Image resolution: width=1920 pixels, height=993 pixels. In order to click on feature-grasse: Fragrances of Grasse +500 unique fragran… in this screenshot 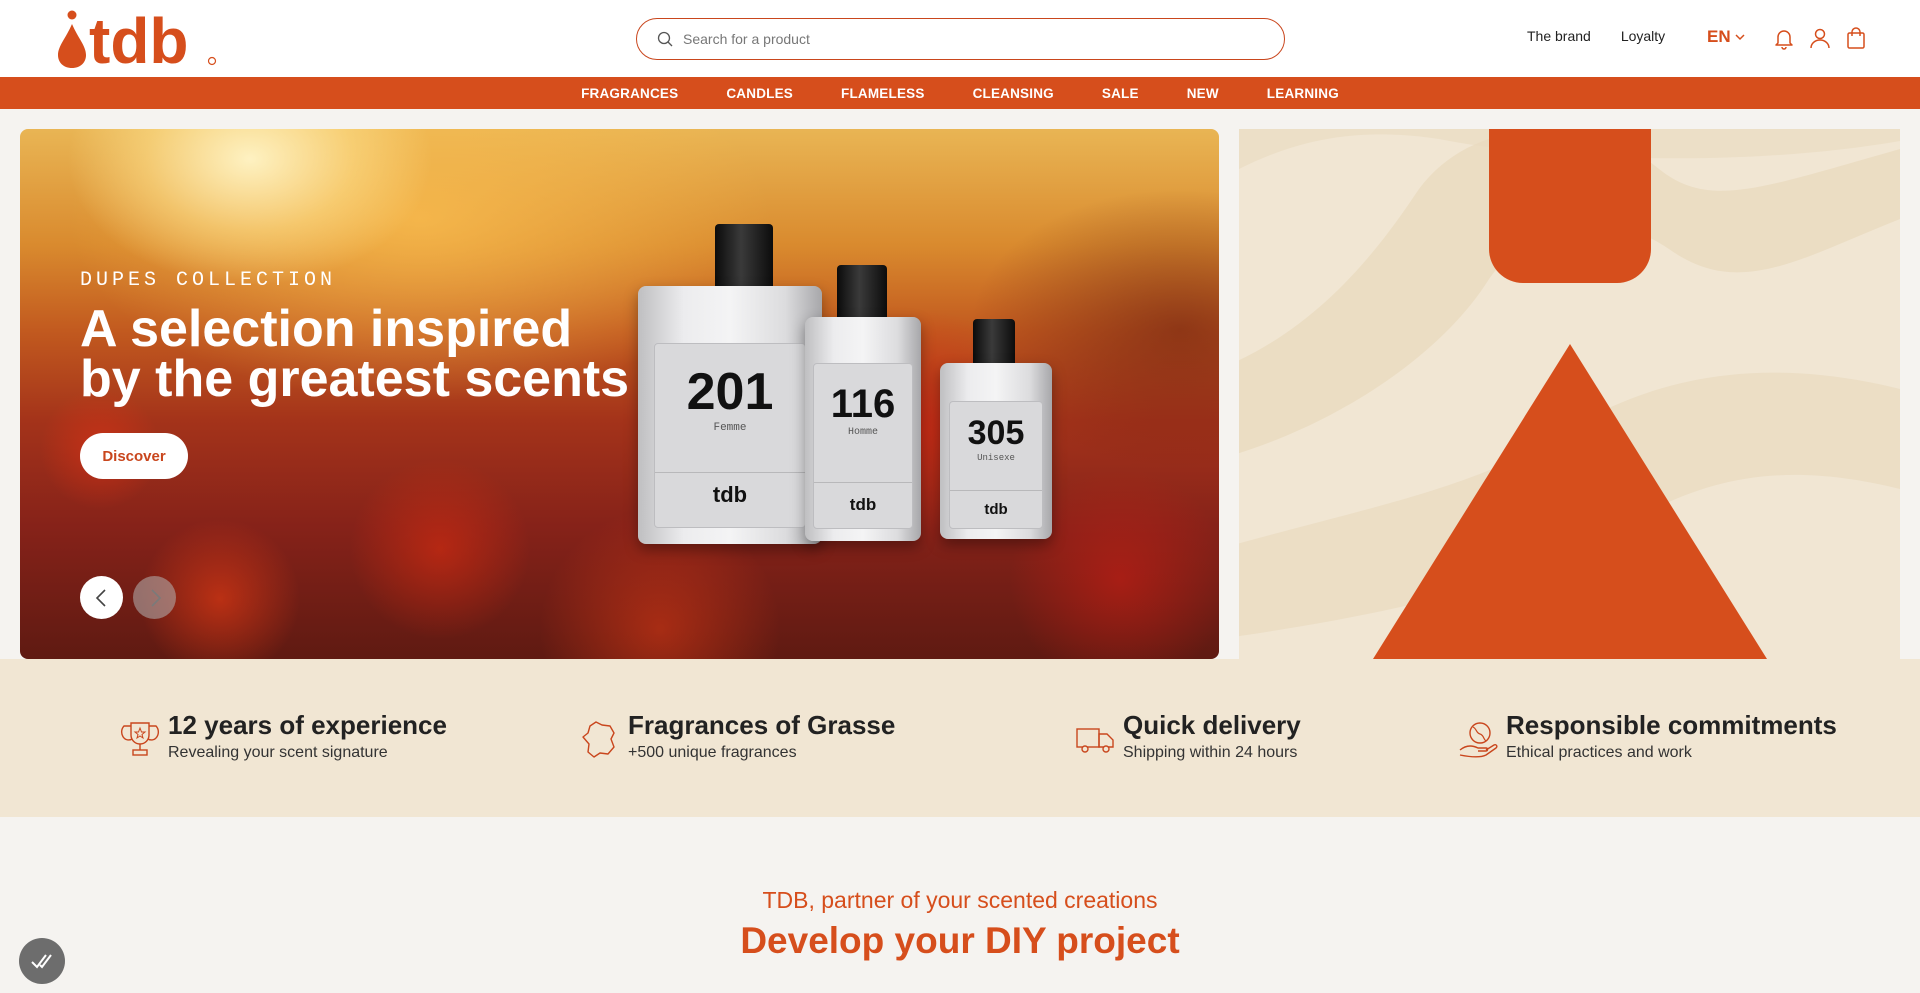, I will do `click(737, 735)`.